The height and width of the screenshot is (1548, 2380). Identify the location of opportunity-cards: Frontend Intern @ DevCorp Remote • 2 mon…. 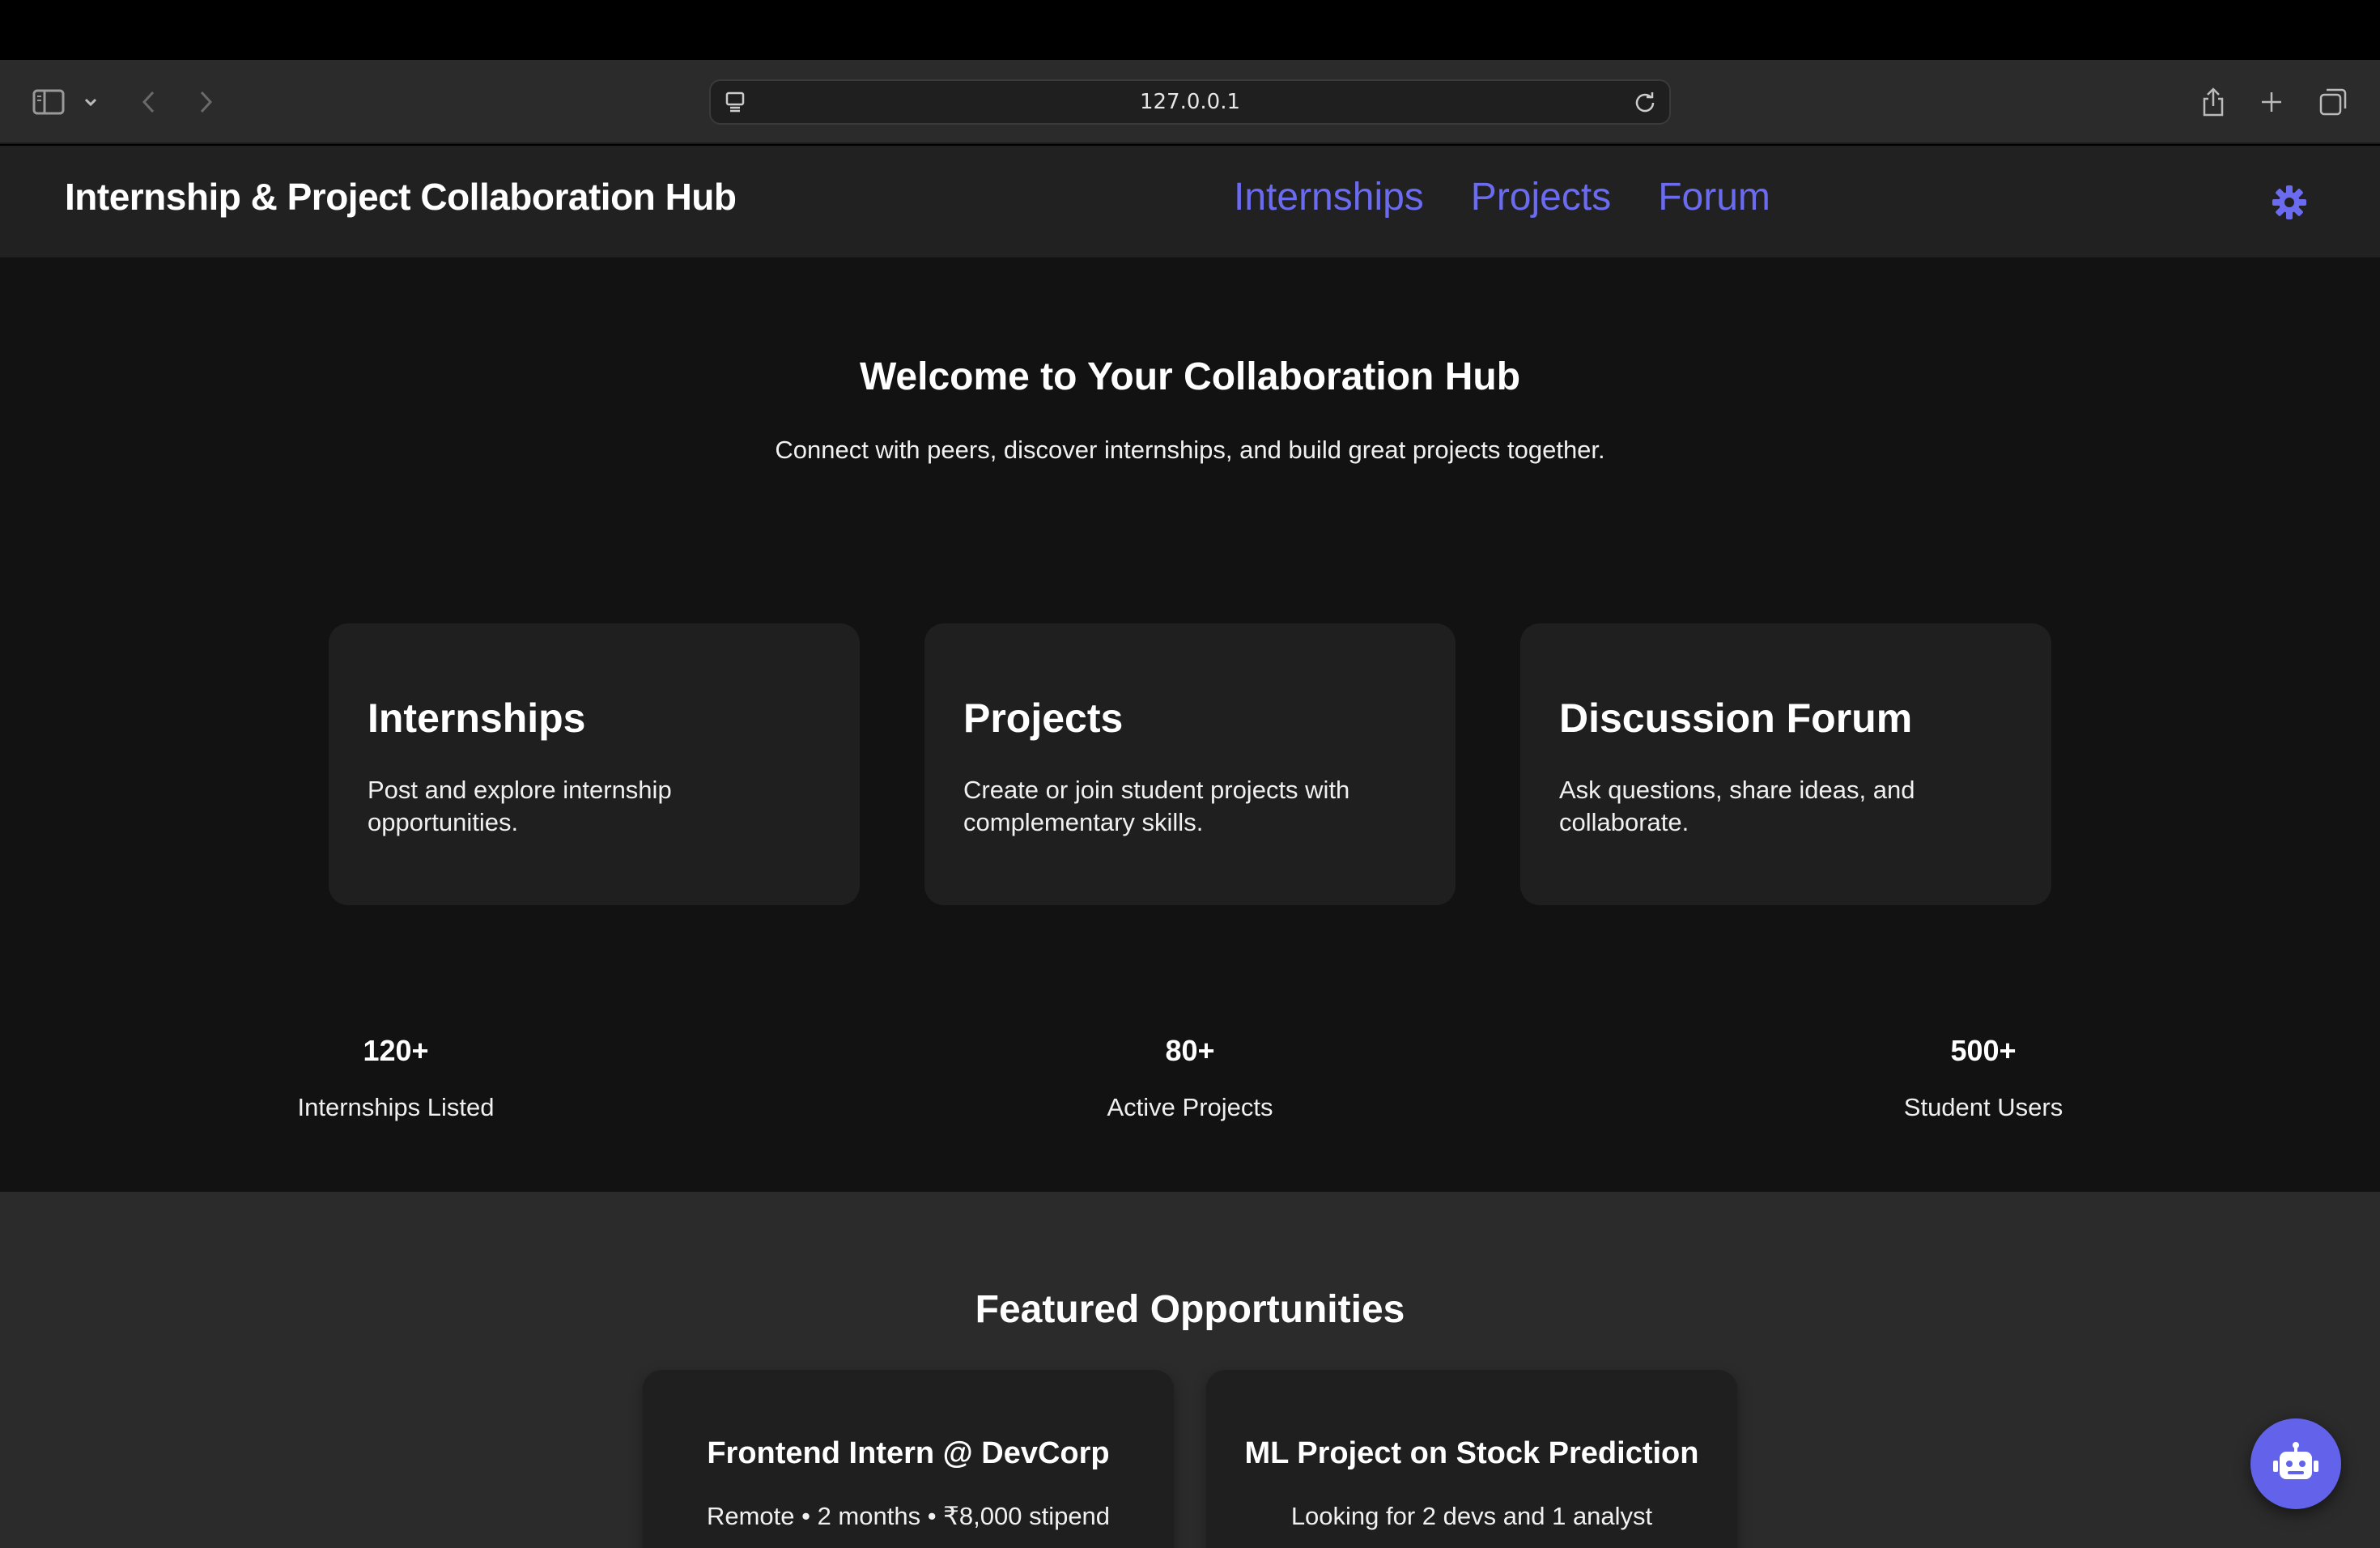
(1190, 1459).